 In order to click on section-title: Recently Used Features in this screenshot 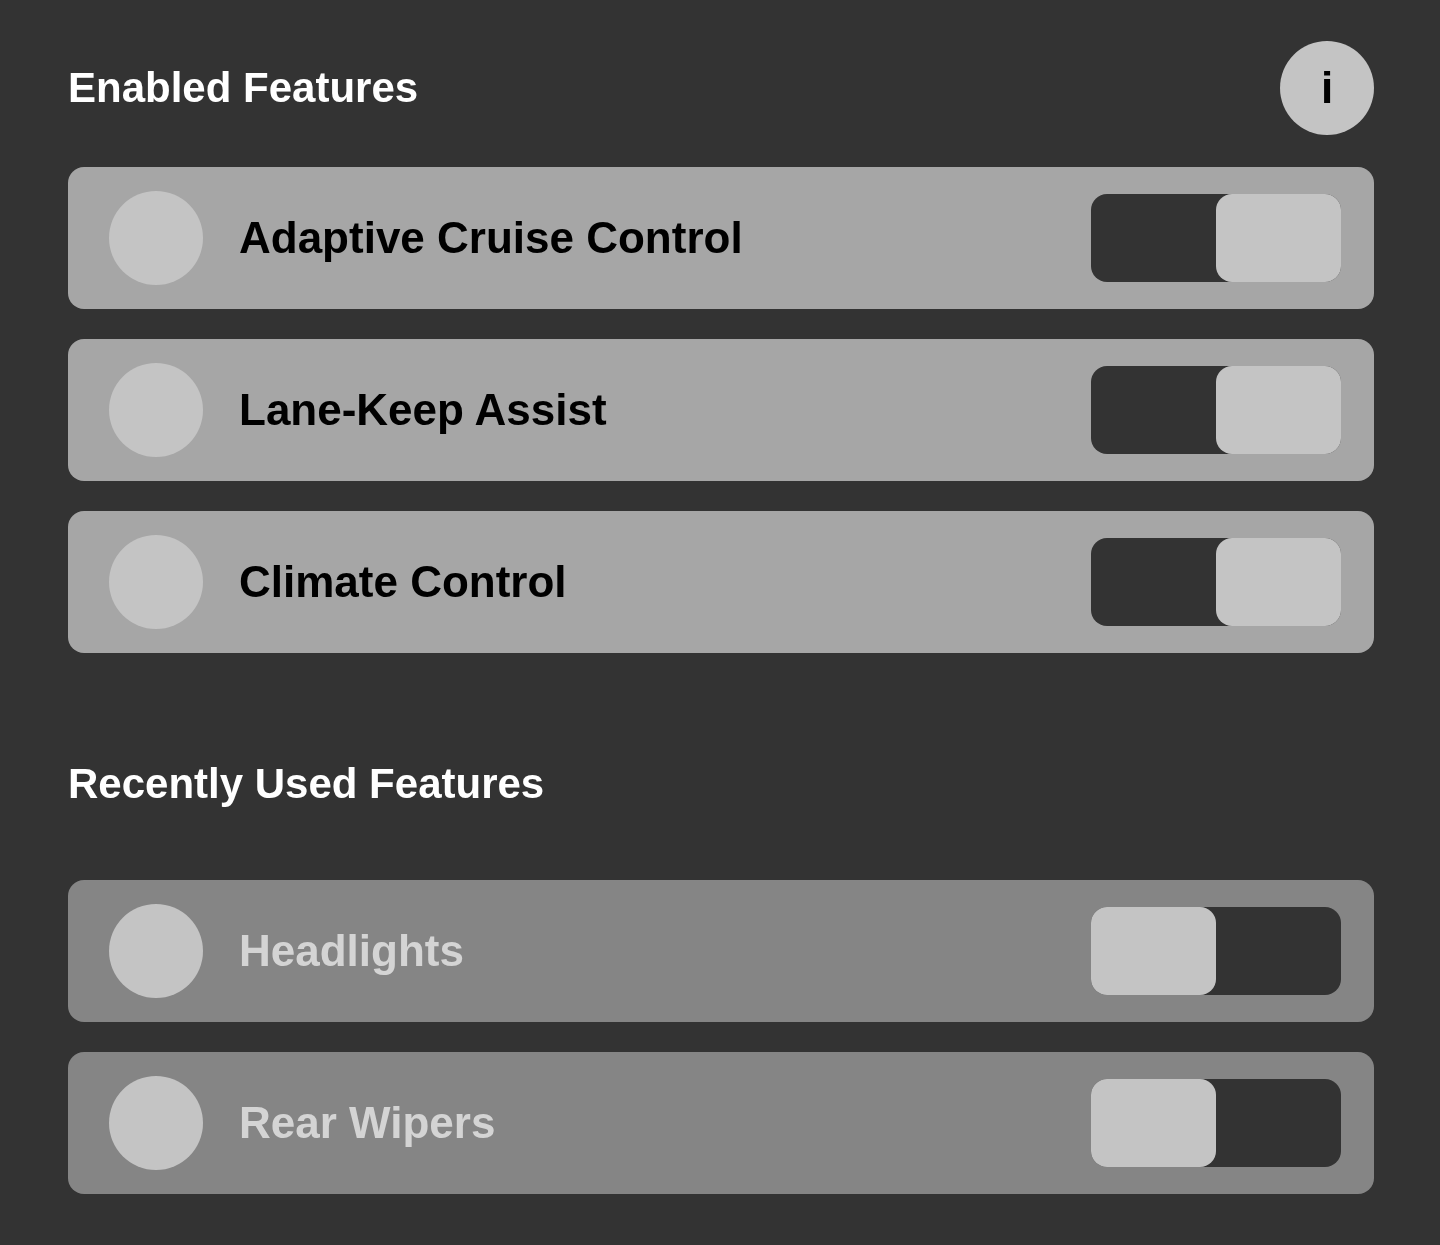, I will do `click(306, 784)`.